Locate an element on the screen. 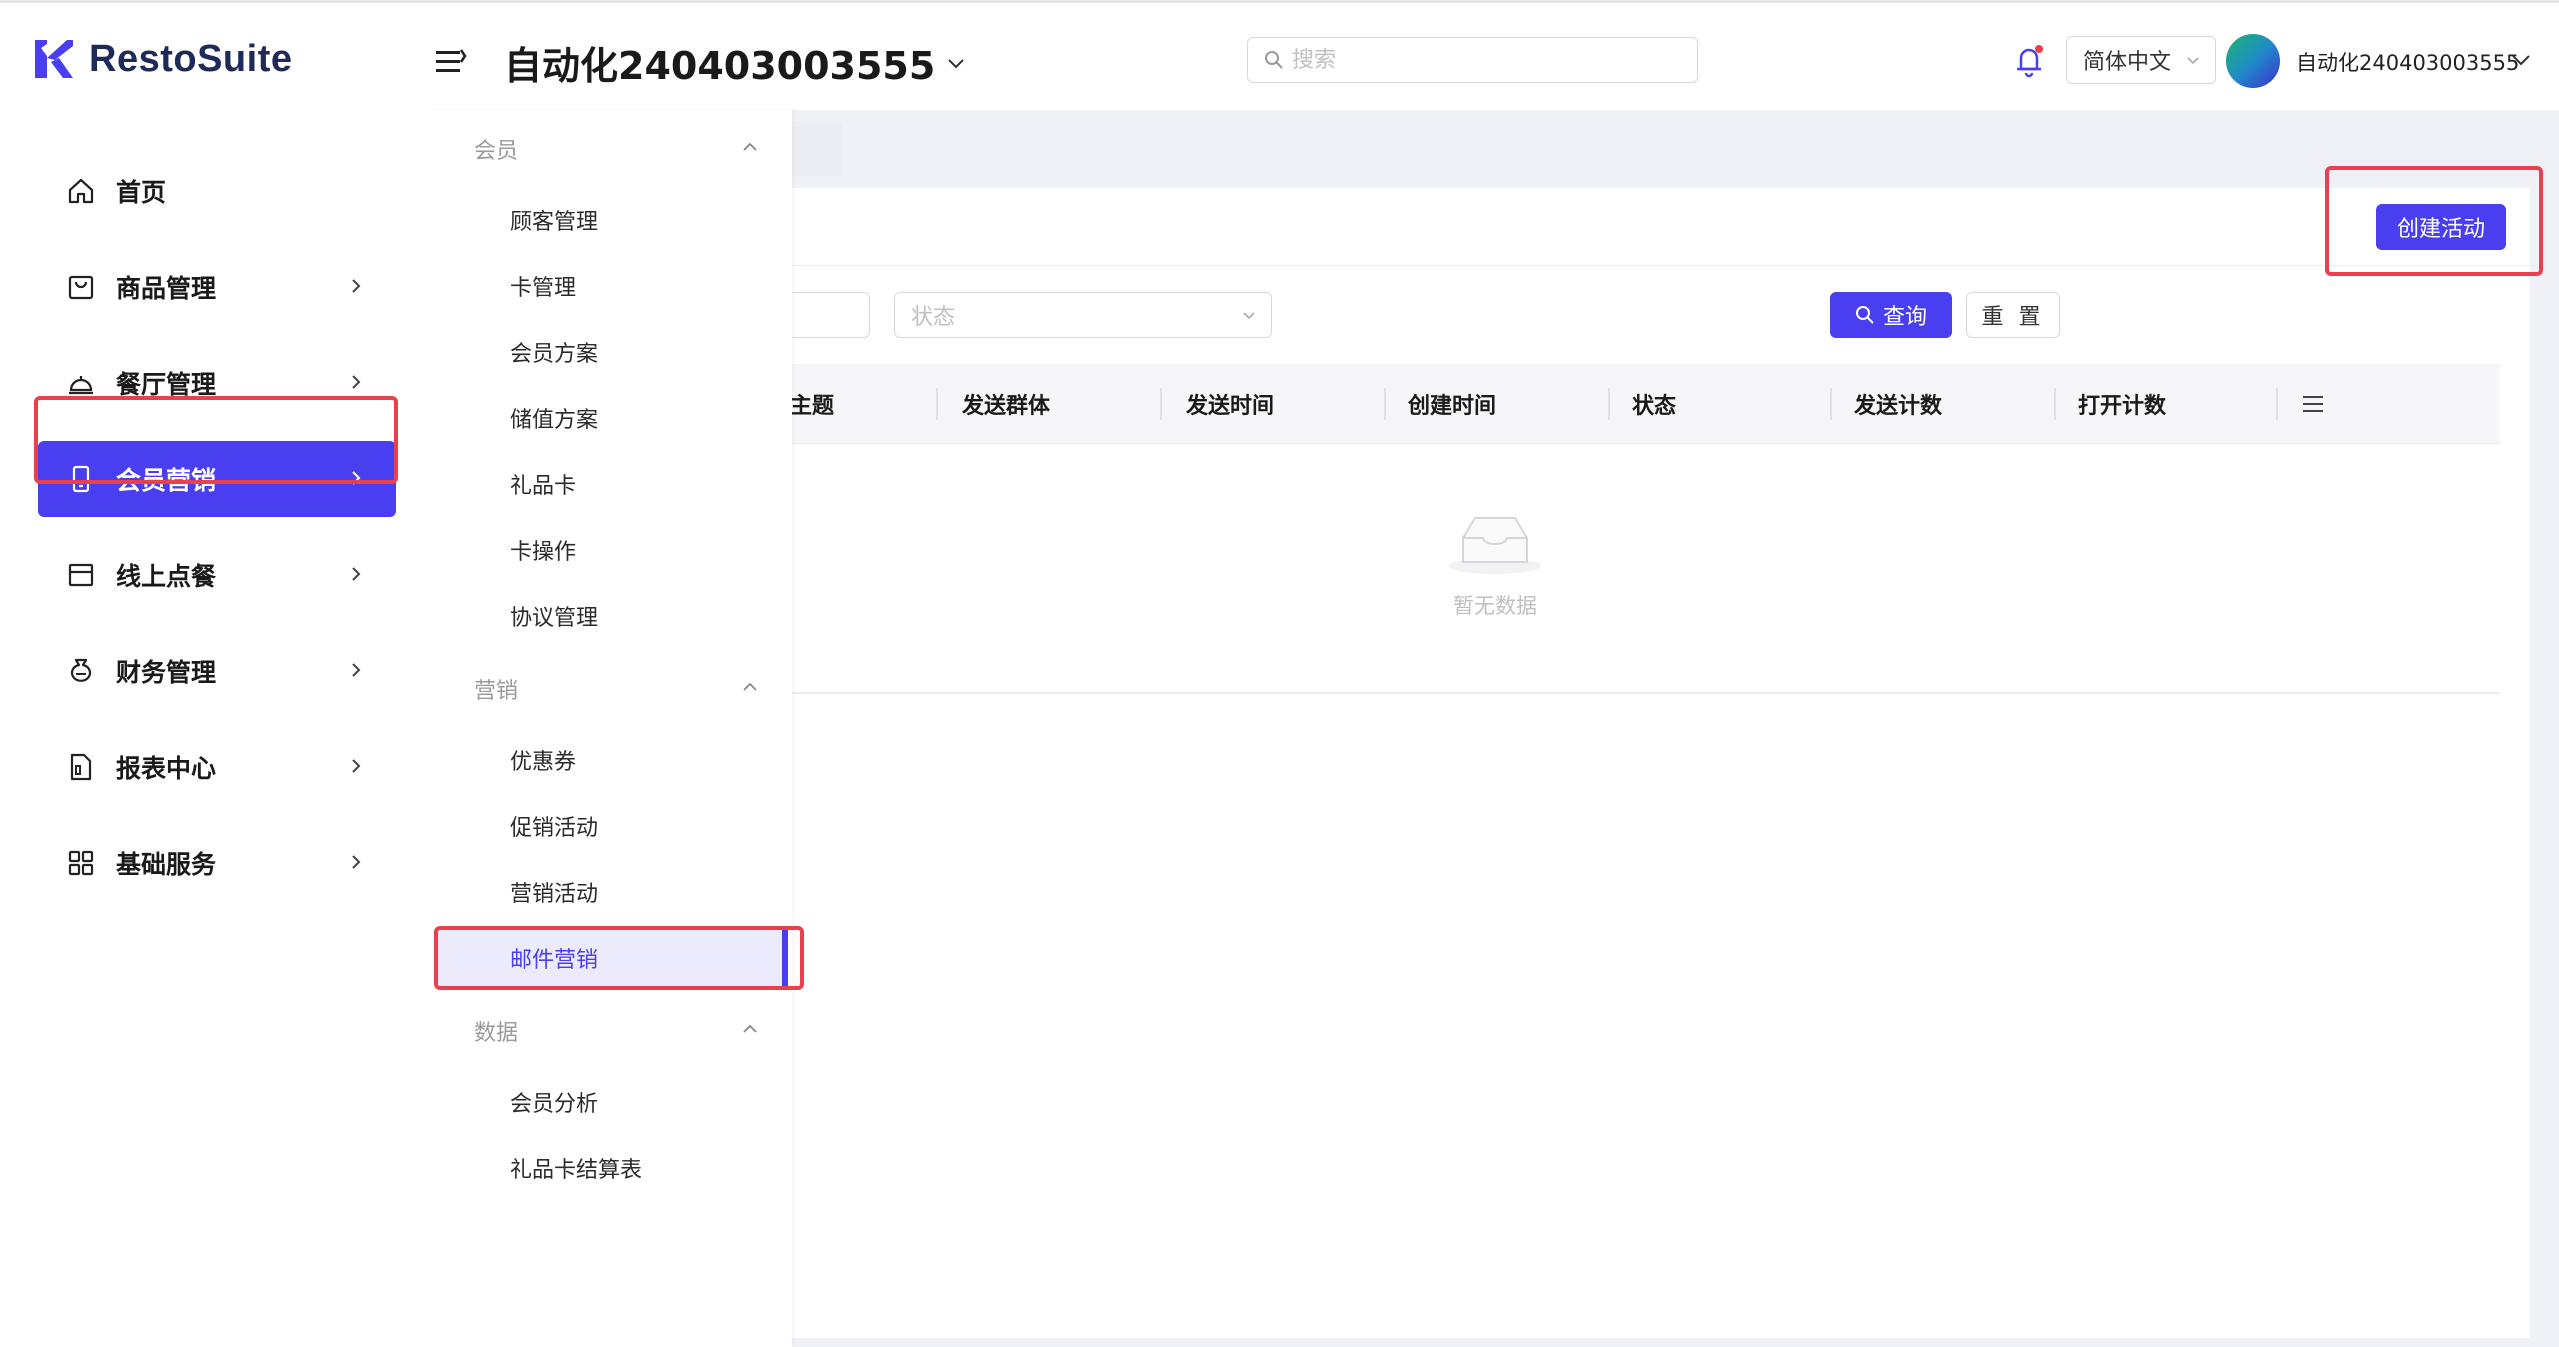 This screenshot has width=2559, height=1347. submenu-item-gift-card-settlement: 礼品卡结算表 is located at coordinates (612, 1168).